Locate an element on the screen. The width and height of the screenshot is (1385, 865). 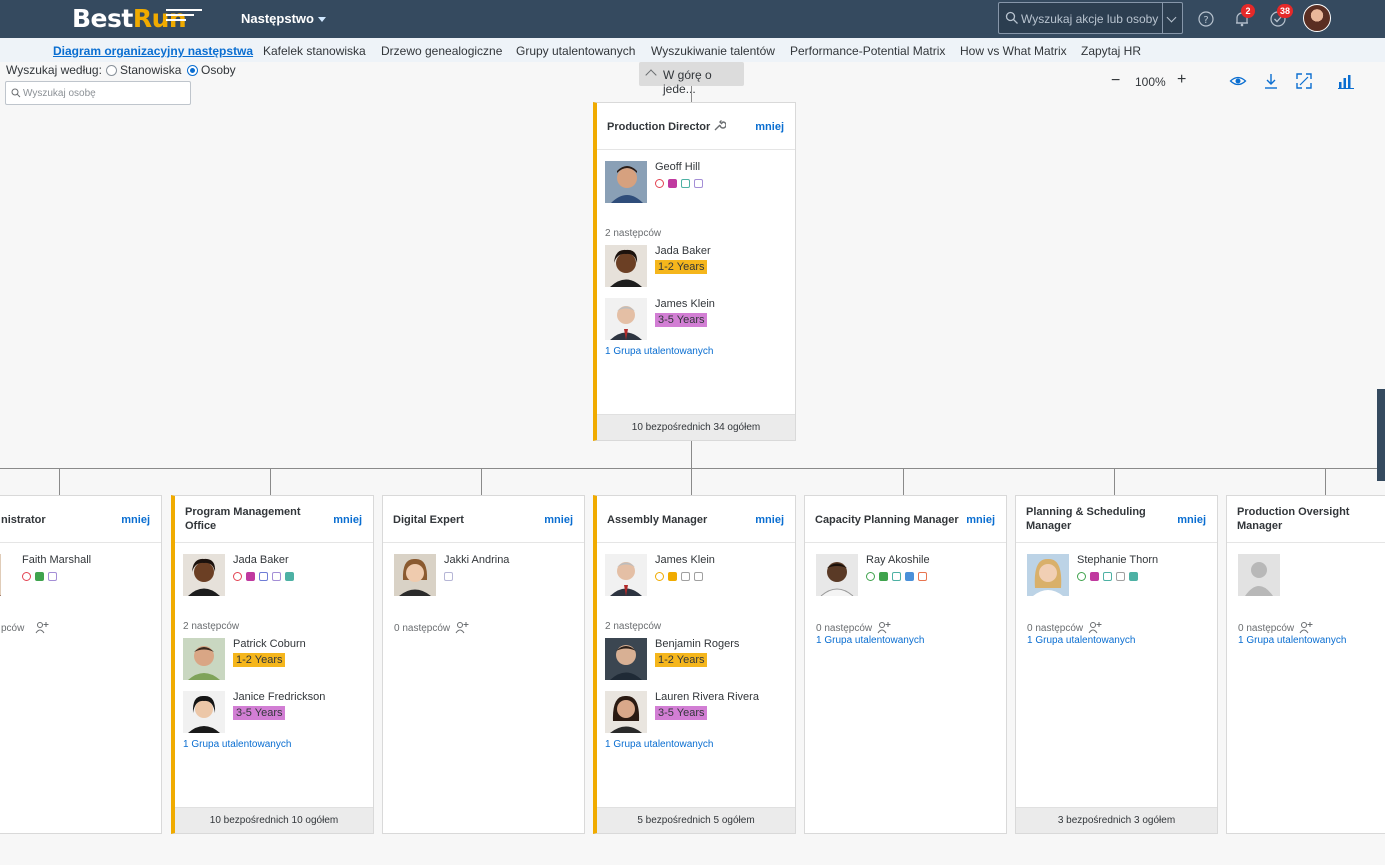
status-icons is located at coordinates (681, 181).